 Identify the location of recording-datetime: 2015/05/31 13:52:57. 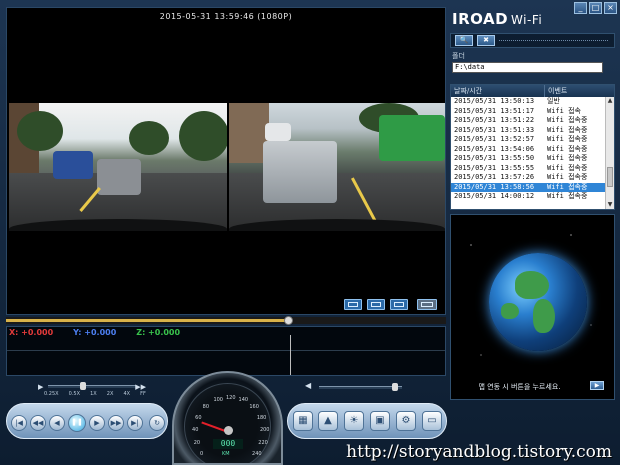
(494, 139).